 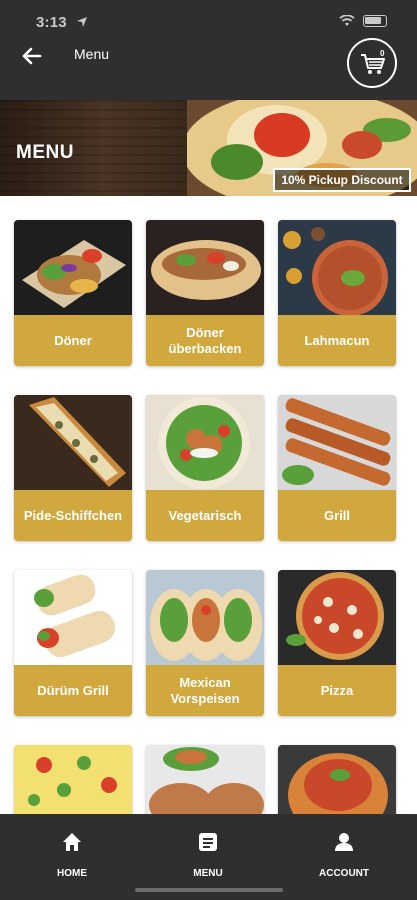 What do you see at coordinates (337, 617) in the screenshot?
I see `pizza-image` at bounding box center [337, 617].